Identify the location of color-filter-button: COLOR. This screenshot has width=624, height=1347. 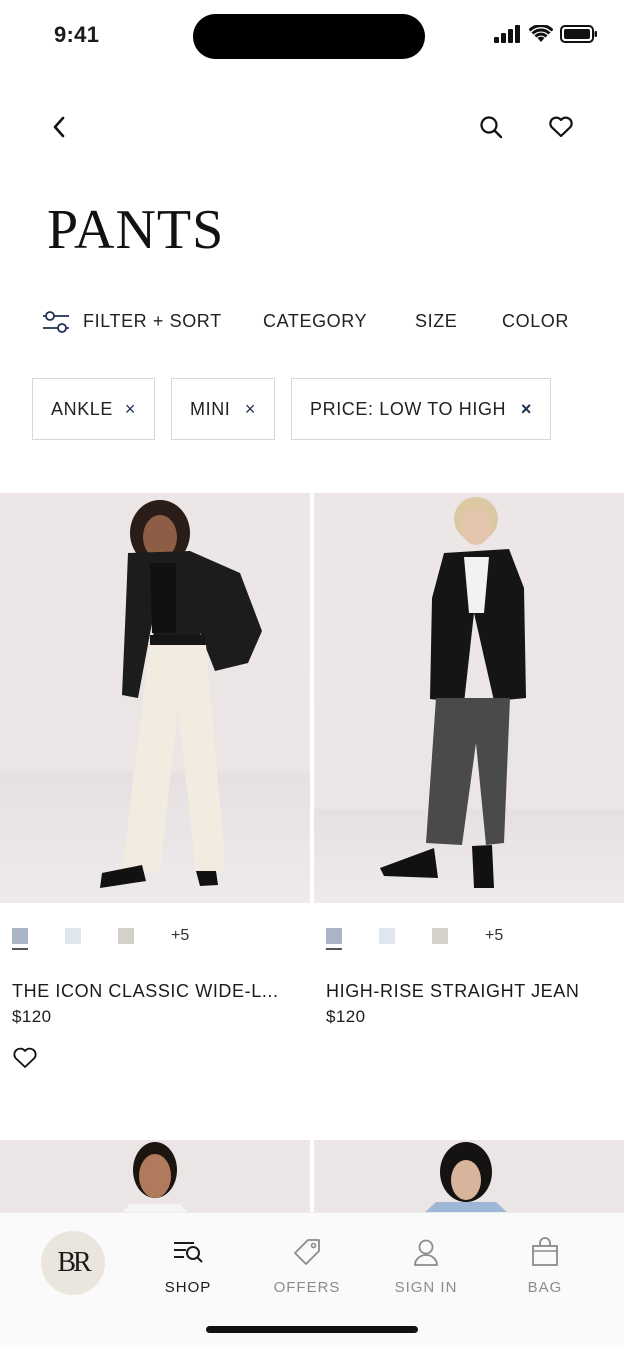
(535, 321).